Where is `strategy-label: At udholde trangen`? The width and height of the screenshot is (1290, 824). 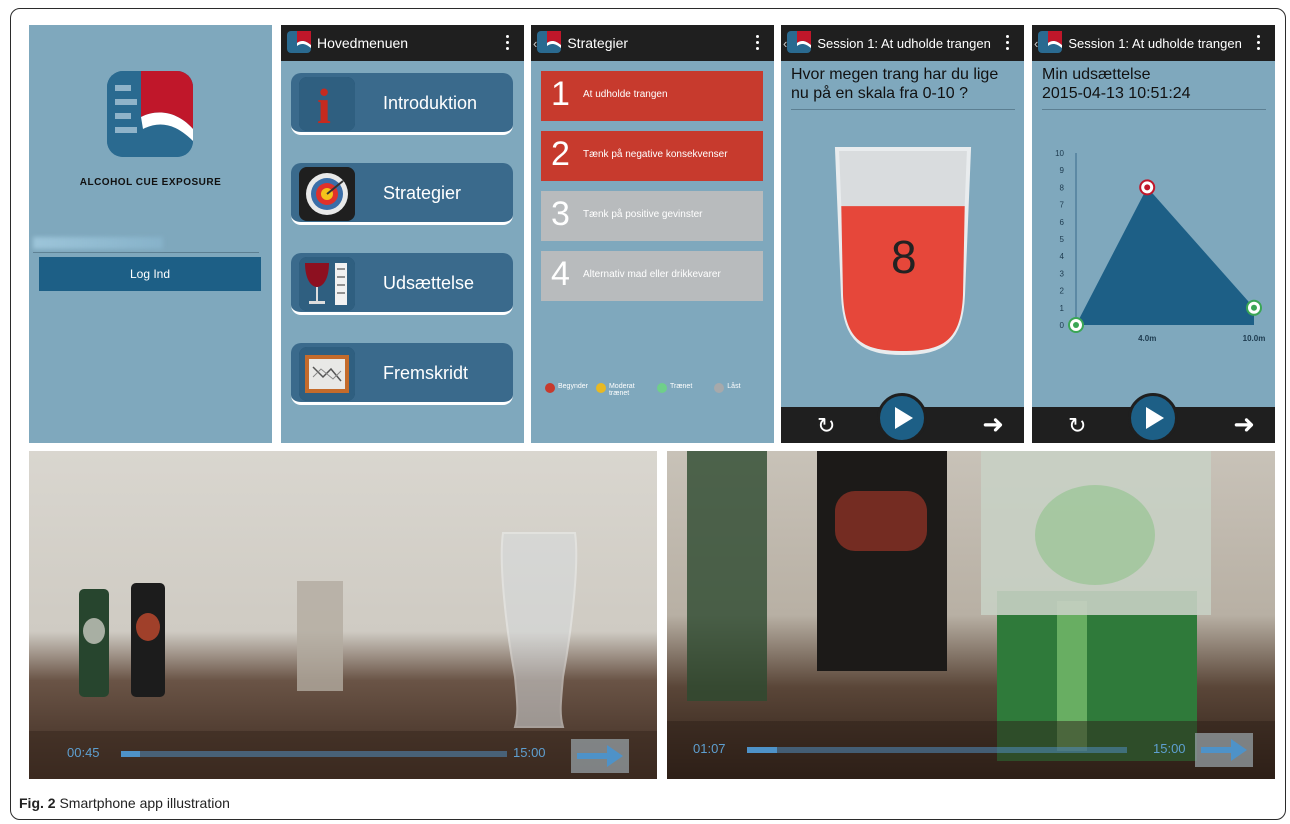 strategy-label: At udholde trangen is located at coordinates (625, 94).